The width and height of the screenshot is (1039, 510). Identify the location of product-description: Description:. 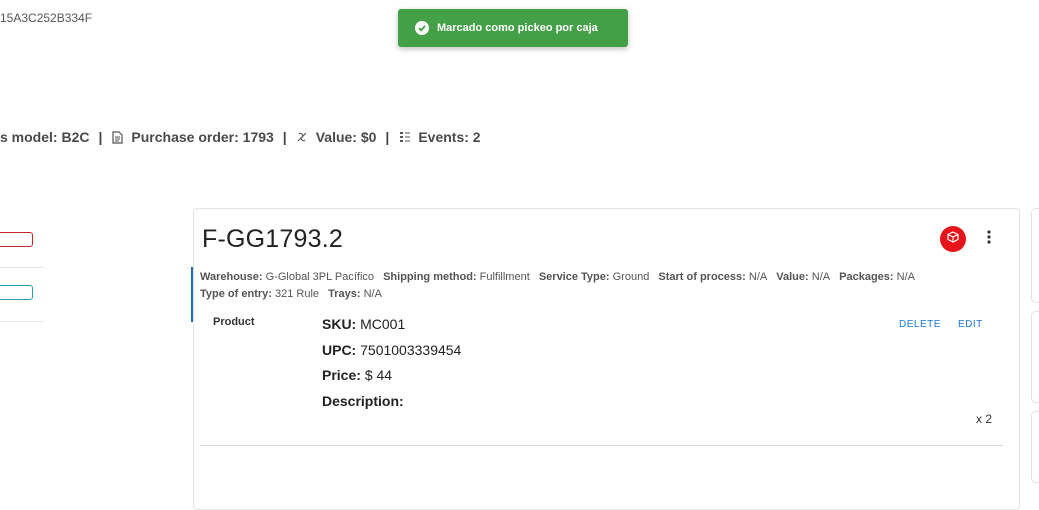
(363, 401).